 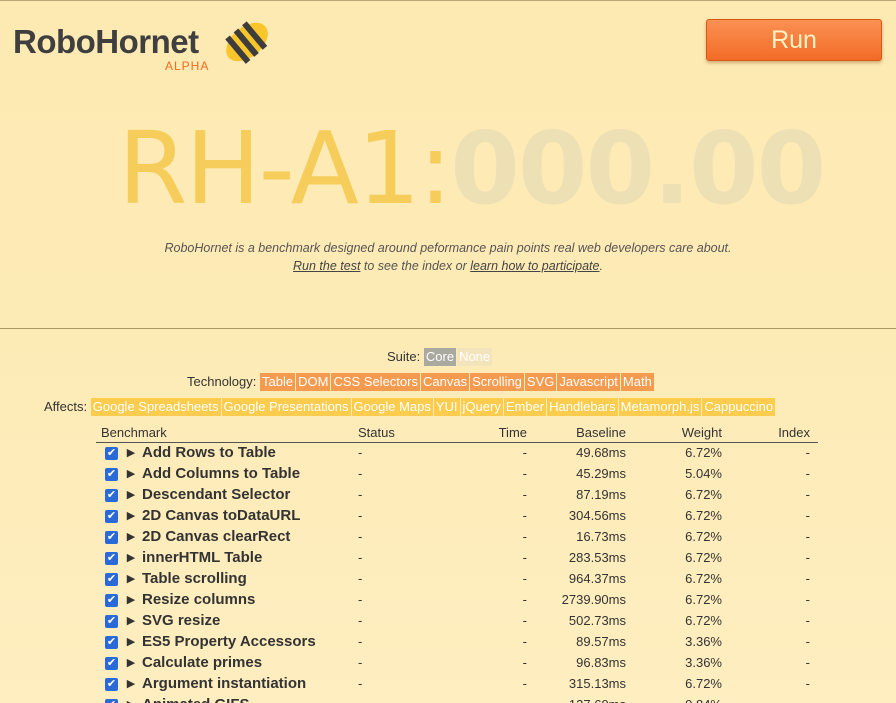 What do you see at coordinates (525, 407) in the screenshot?
I see `affects-tag-ember: Ember` at bounding box center [525, 407].